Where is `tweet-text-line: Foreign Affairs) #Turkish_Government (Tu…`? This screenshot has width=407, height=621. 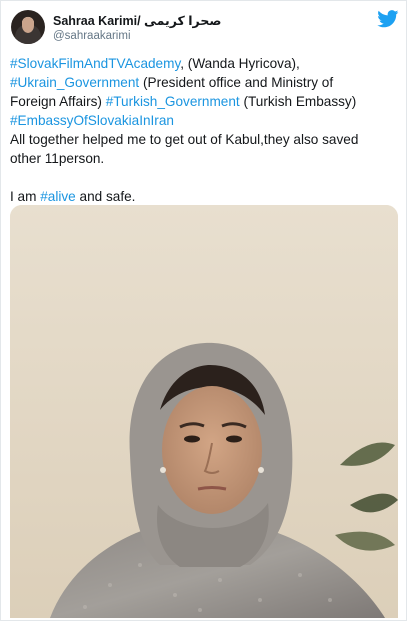 tweet-text-line: Foreign Affairs) #Turkish_Government (Tu… is located at coordinates (206, 101).